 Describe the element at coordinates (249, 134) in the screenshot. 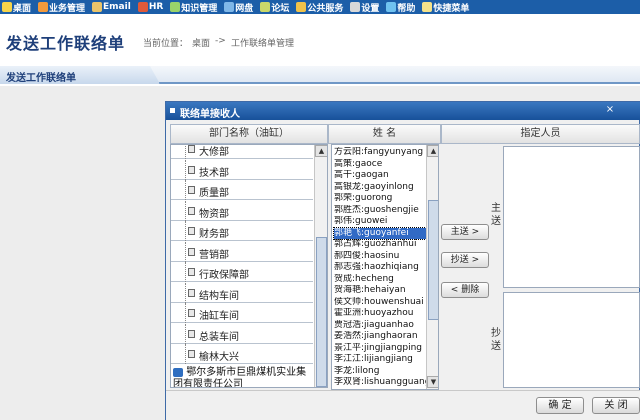

I see `dept-column-header: 部门名称（油缸）` at that location.